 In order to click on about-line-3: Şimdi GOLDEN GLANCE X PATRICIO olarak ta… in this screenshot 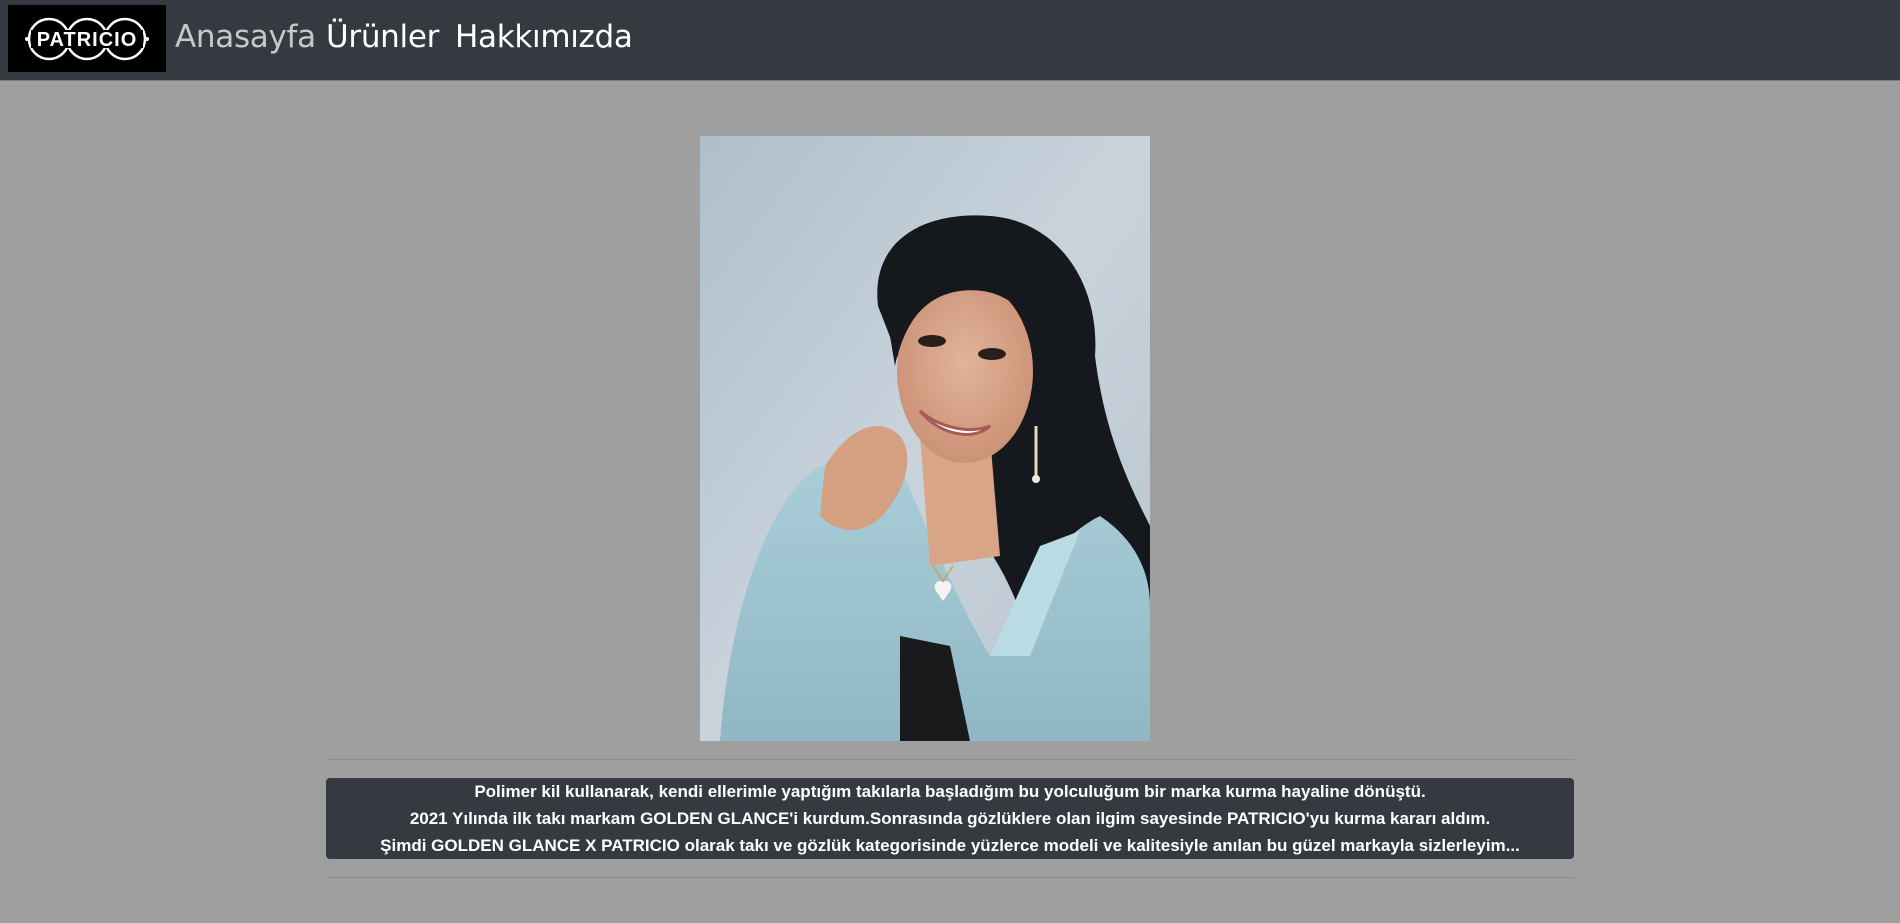, I will do `click(950, 845)`.